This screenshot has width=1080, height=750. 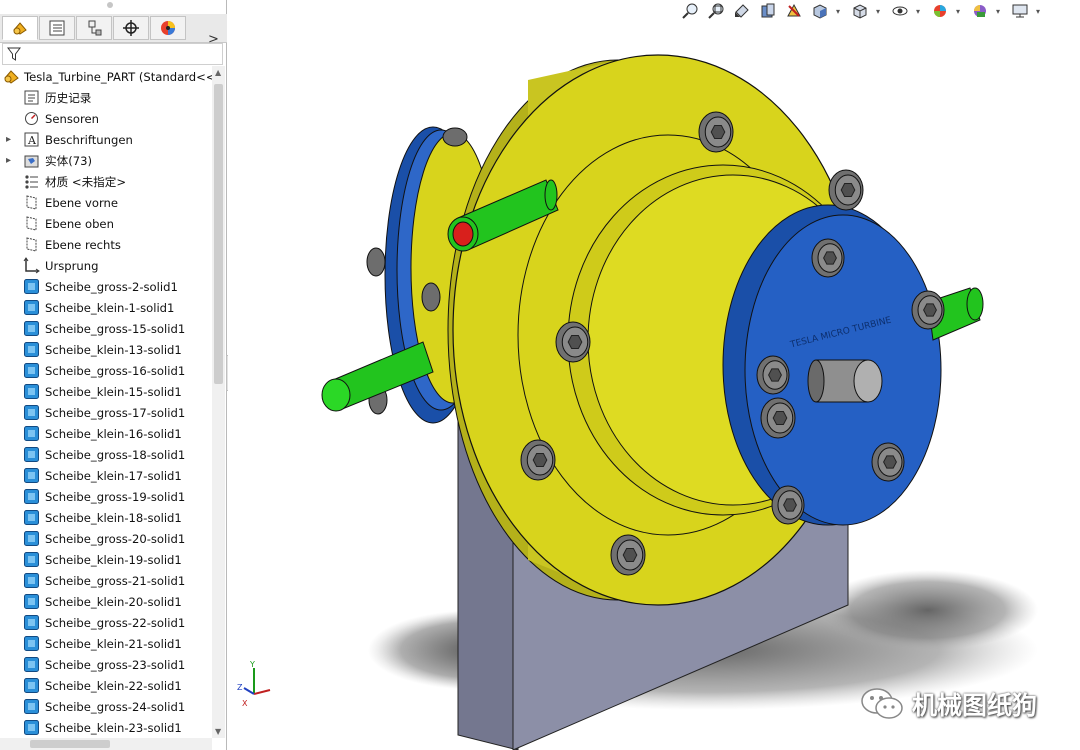 What do you see at coordinates (112, 54) in the screenshot?
I see `tree-filter-input` at bounding box center [112, 54].